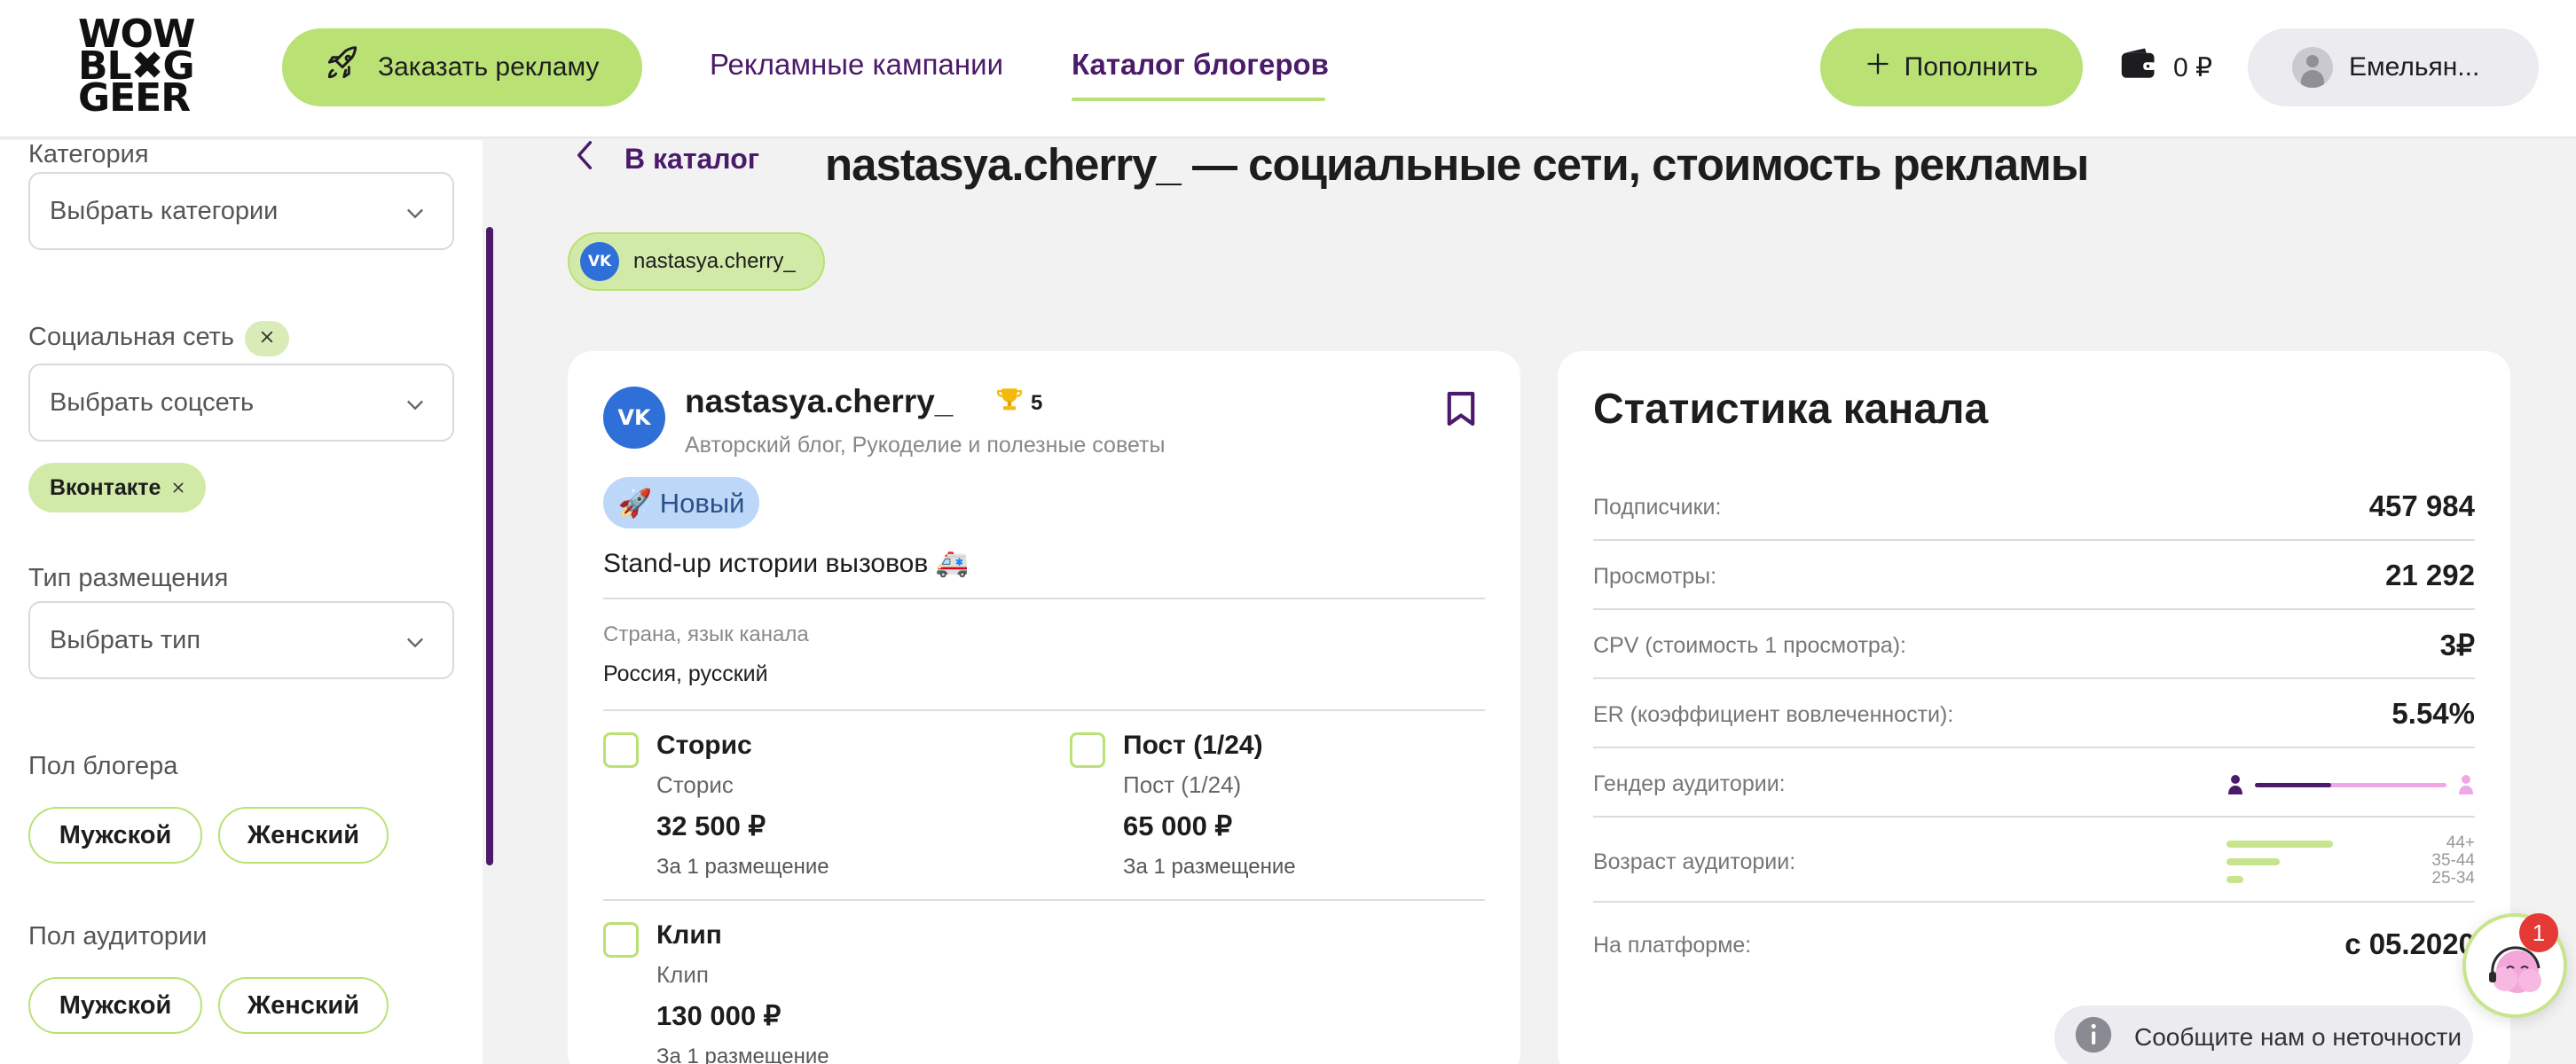 The width and height of the screenshot is (2576, 1064). Describe the element at coordinates (2034, 861) in the screenshot. I see `stat-age: Возраст аудитории: 44+ 35-44 25-34` at that location.